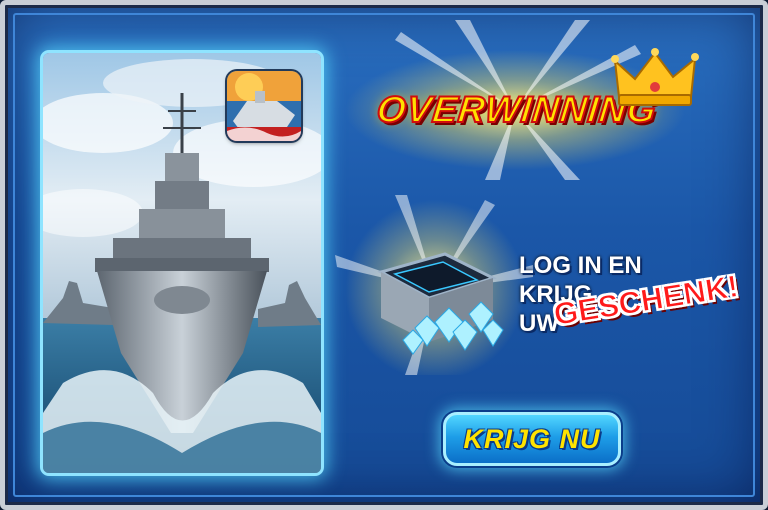 The width and height of the screenshot is (768, 510). Describe the element at coordinates (655, 77) in the screenshot. I see `crown-icon` at that location.